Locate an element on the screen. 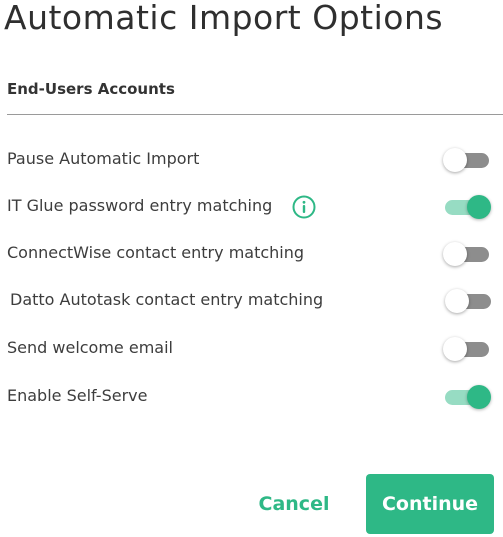 The height and width of the screenshot is (537, 503). option-label: ConnectWise contact entry matching is located at coordinates (156, 252).